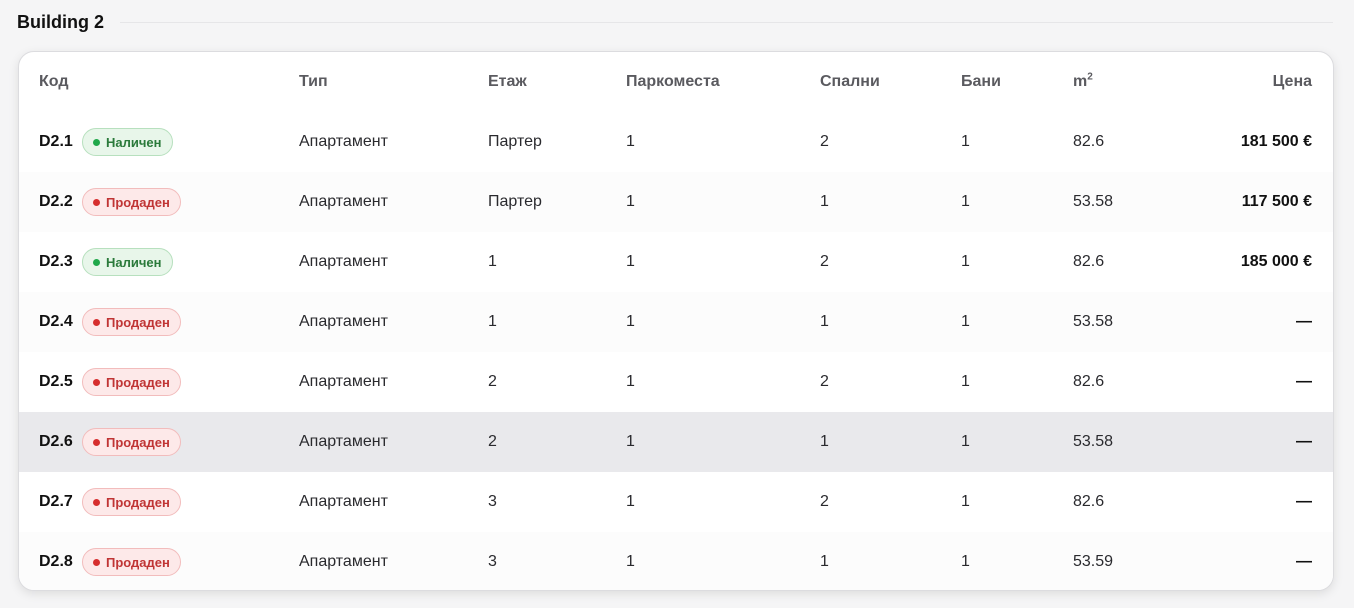  What do you see at coordinates (56, 381) in the screenshot?
I see `unit-code: D2.5` at bounding box center [56, 381].